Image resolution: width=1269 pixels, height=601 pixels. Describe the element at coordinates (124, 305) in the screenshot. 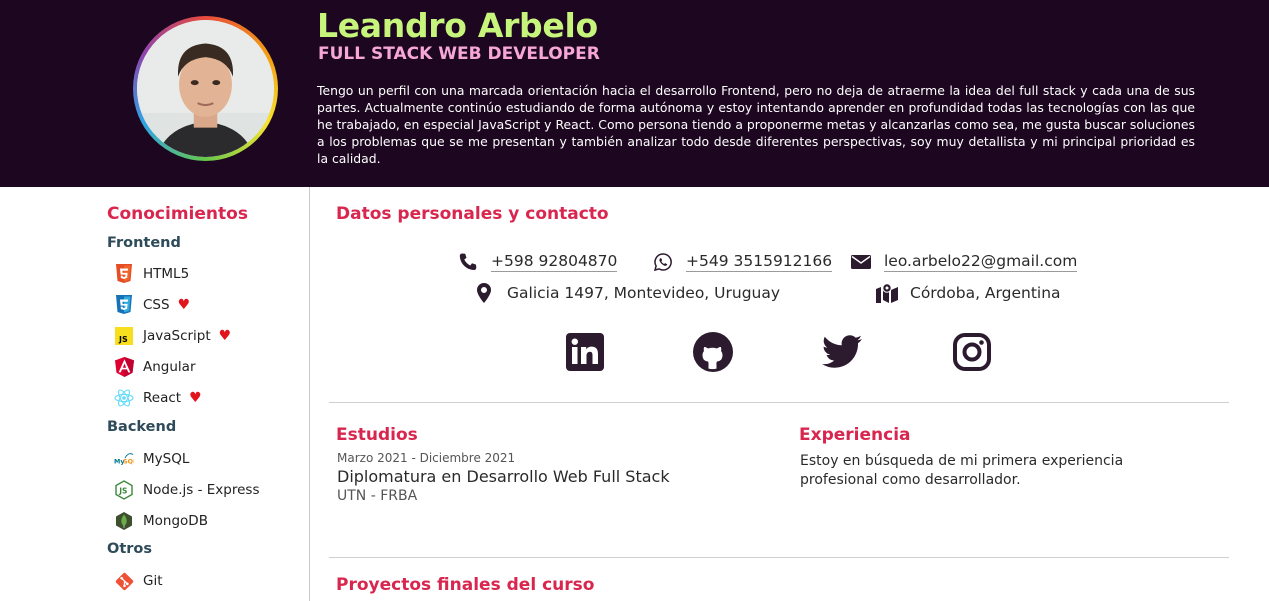

I see `css3-icon` at that location.